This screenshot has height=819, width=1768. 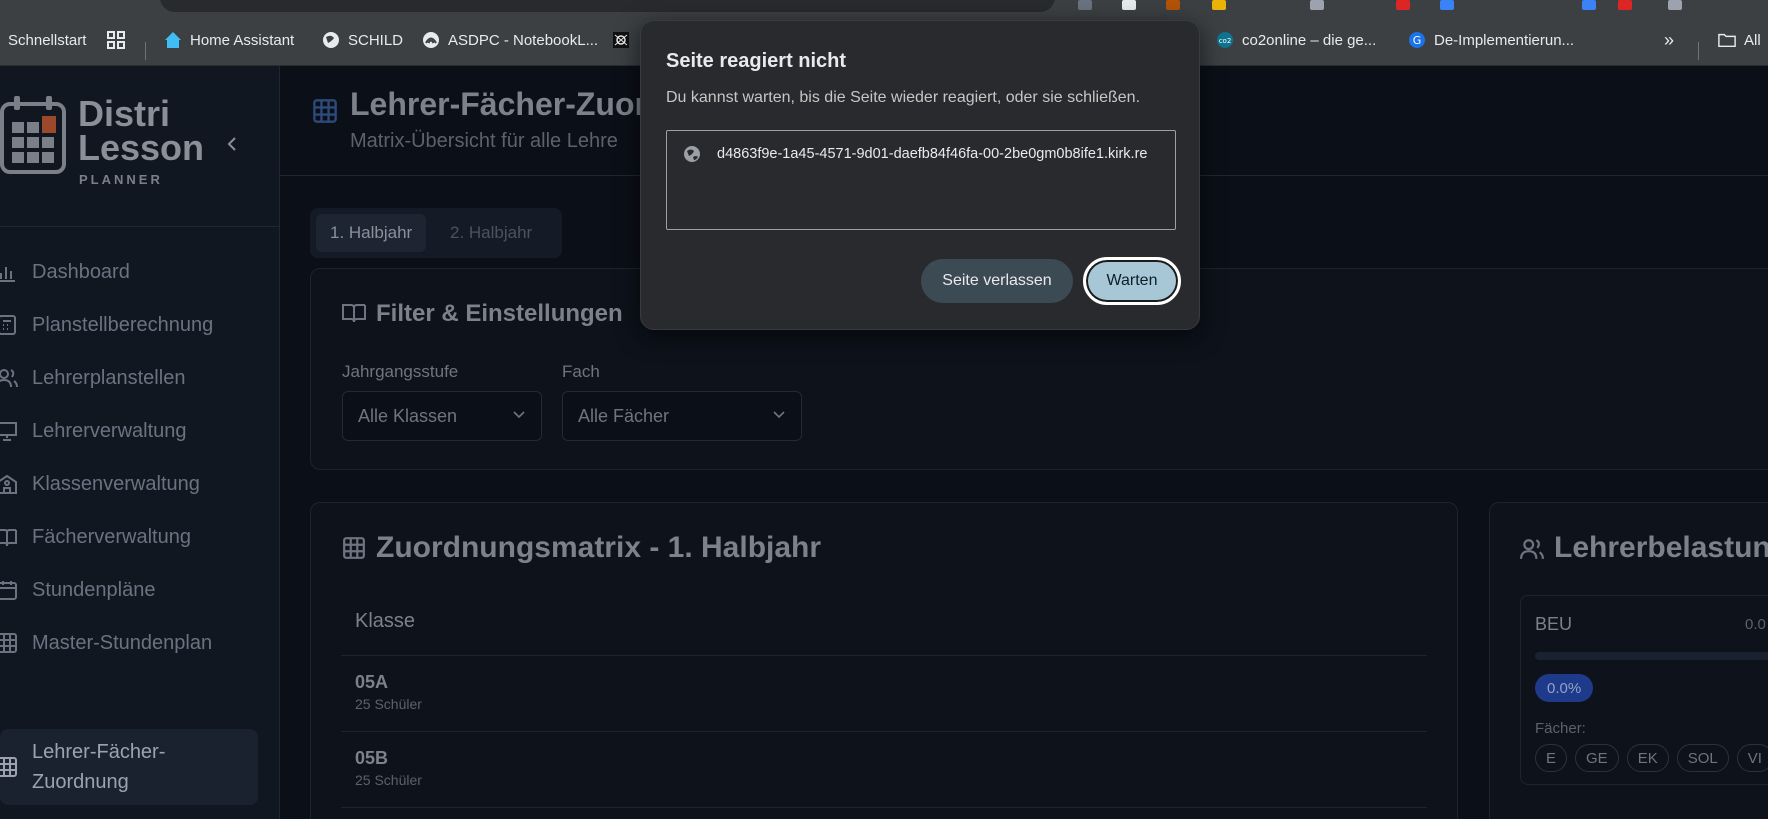 I want to click on sidebar-item-dashboard: Dashboard, so click(x=129, y=272).